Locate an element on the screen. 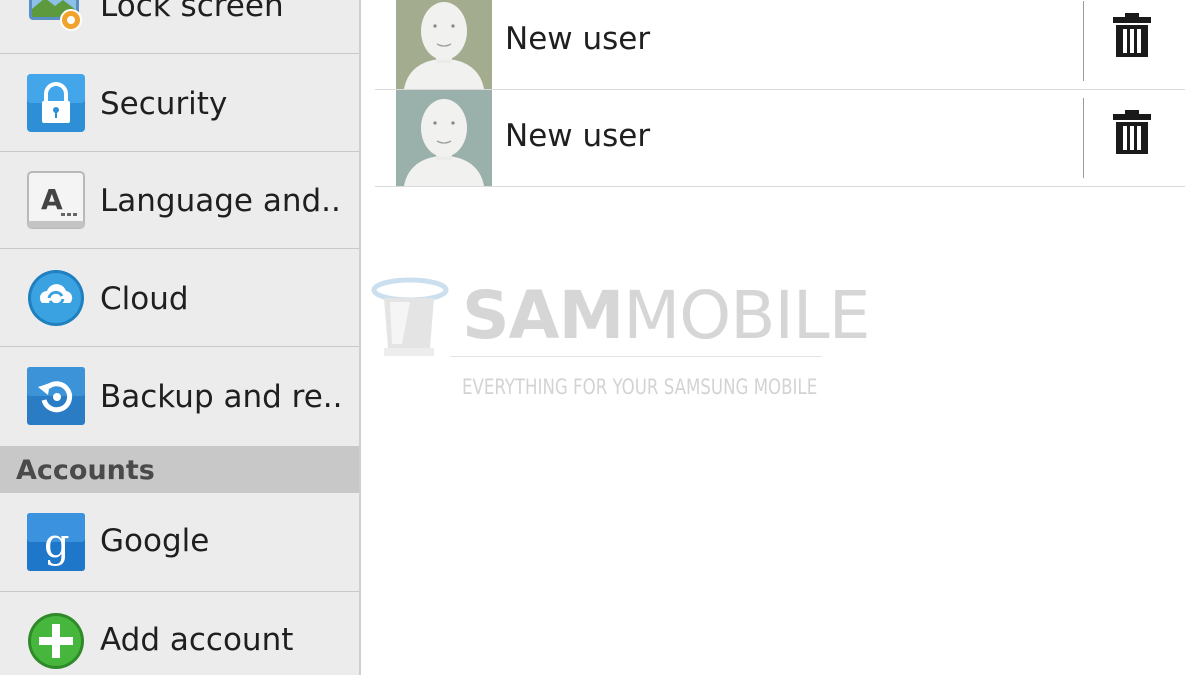  sidebar-item-label: Security is located at coordinates (164, 104).